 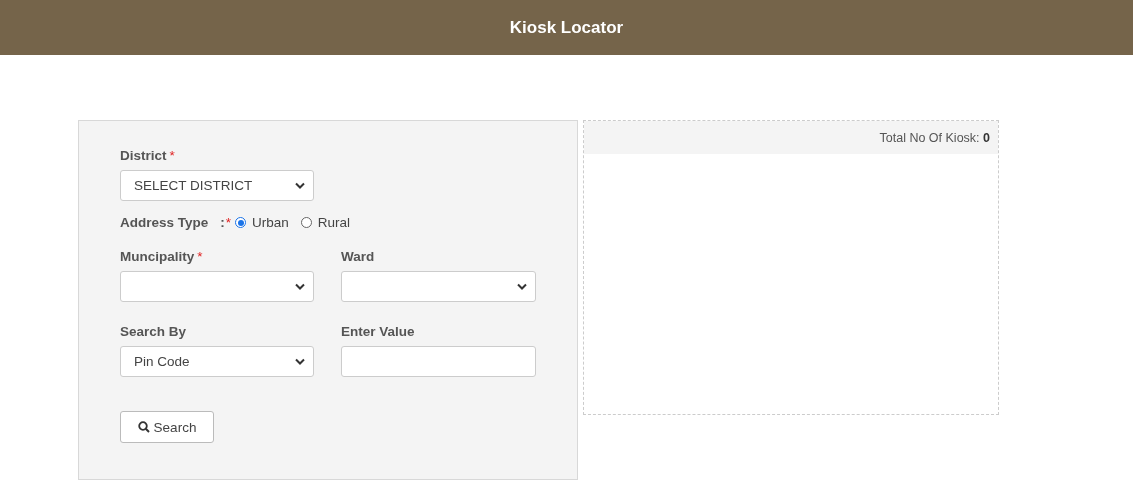 I want to click on field-label: Search By, so click(x=153, y=331).